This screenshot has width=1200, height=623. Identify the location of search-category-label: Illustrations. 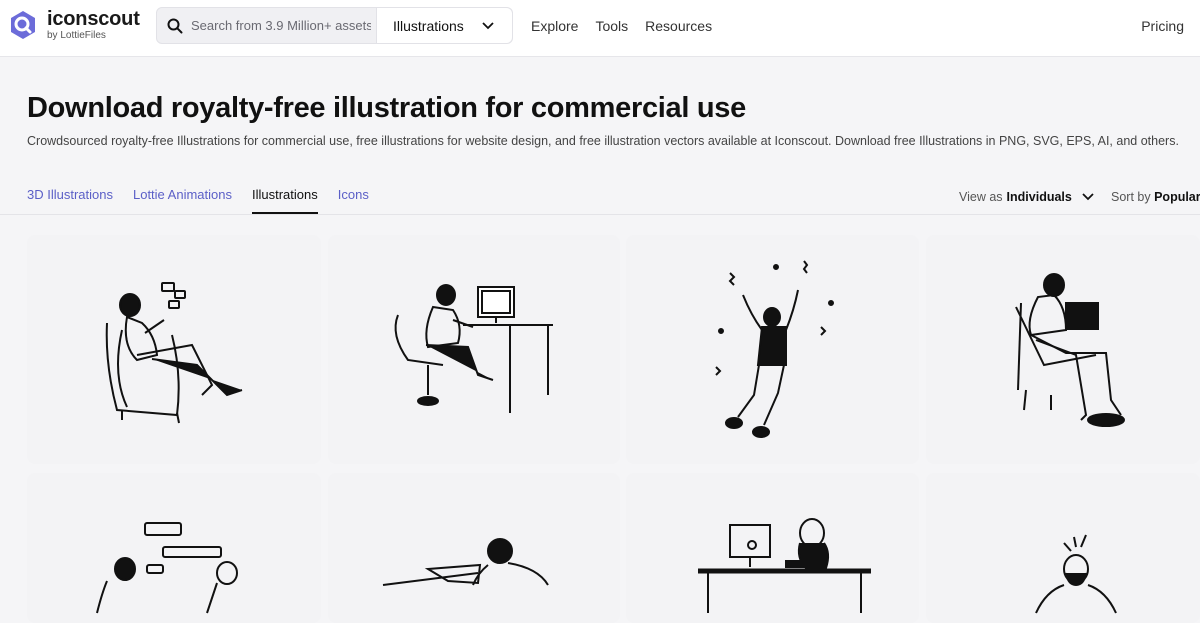
(428, 25).